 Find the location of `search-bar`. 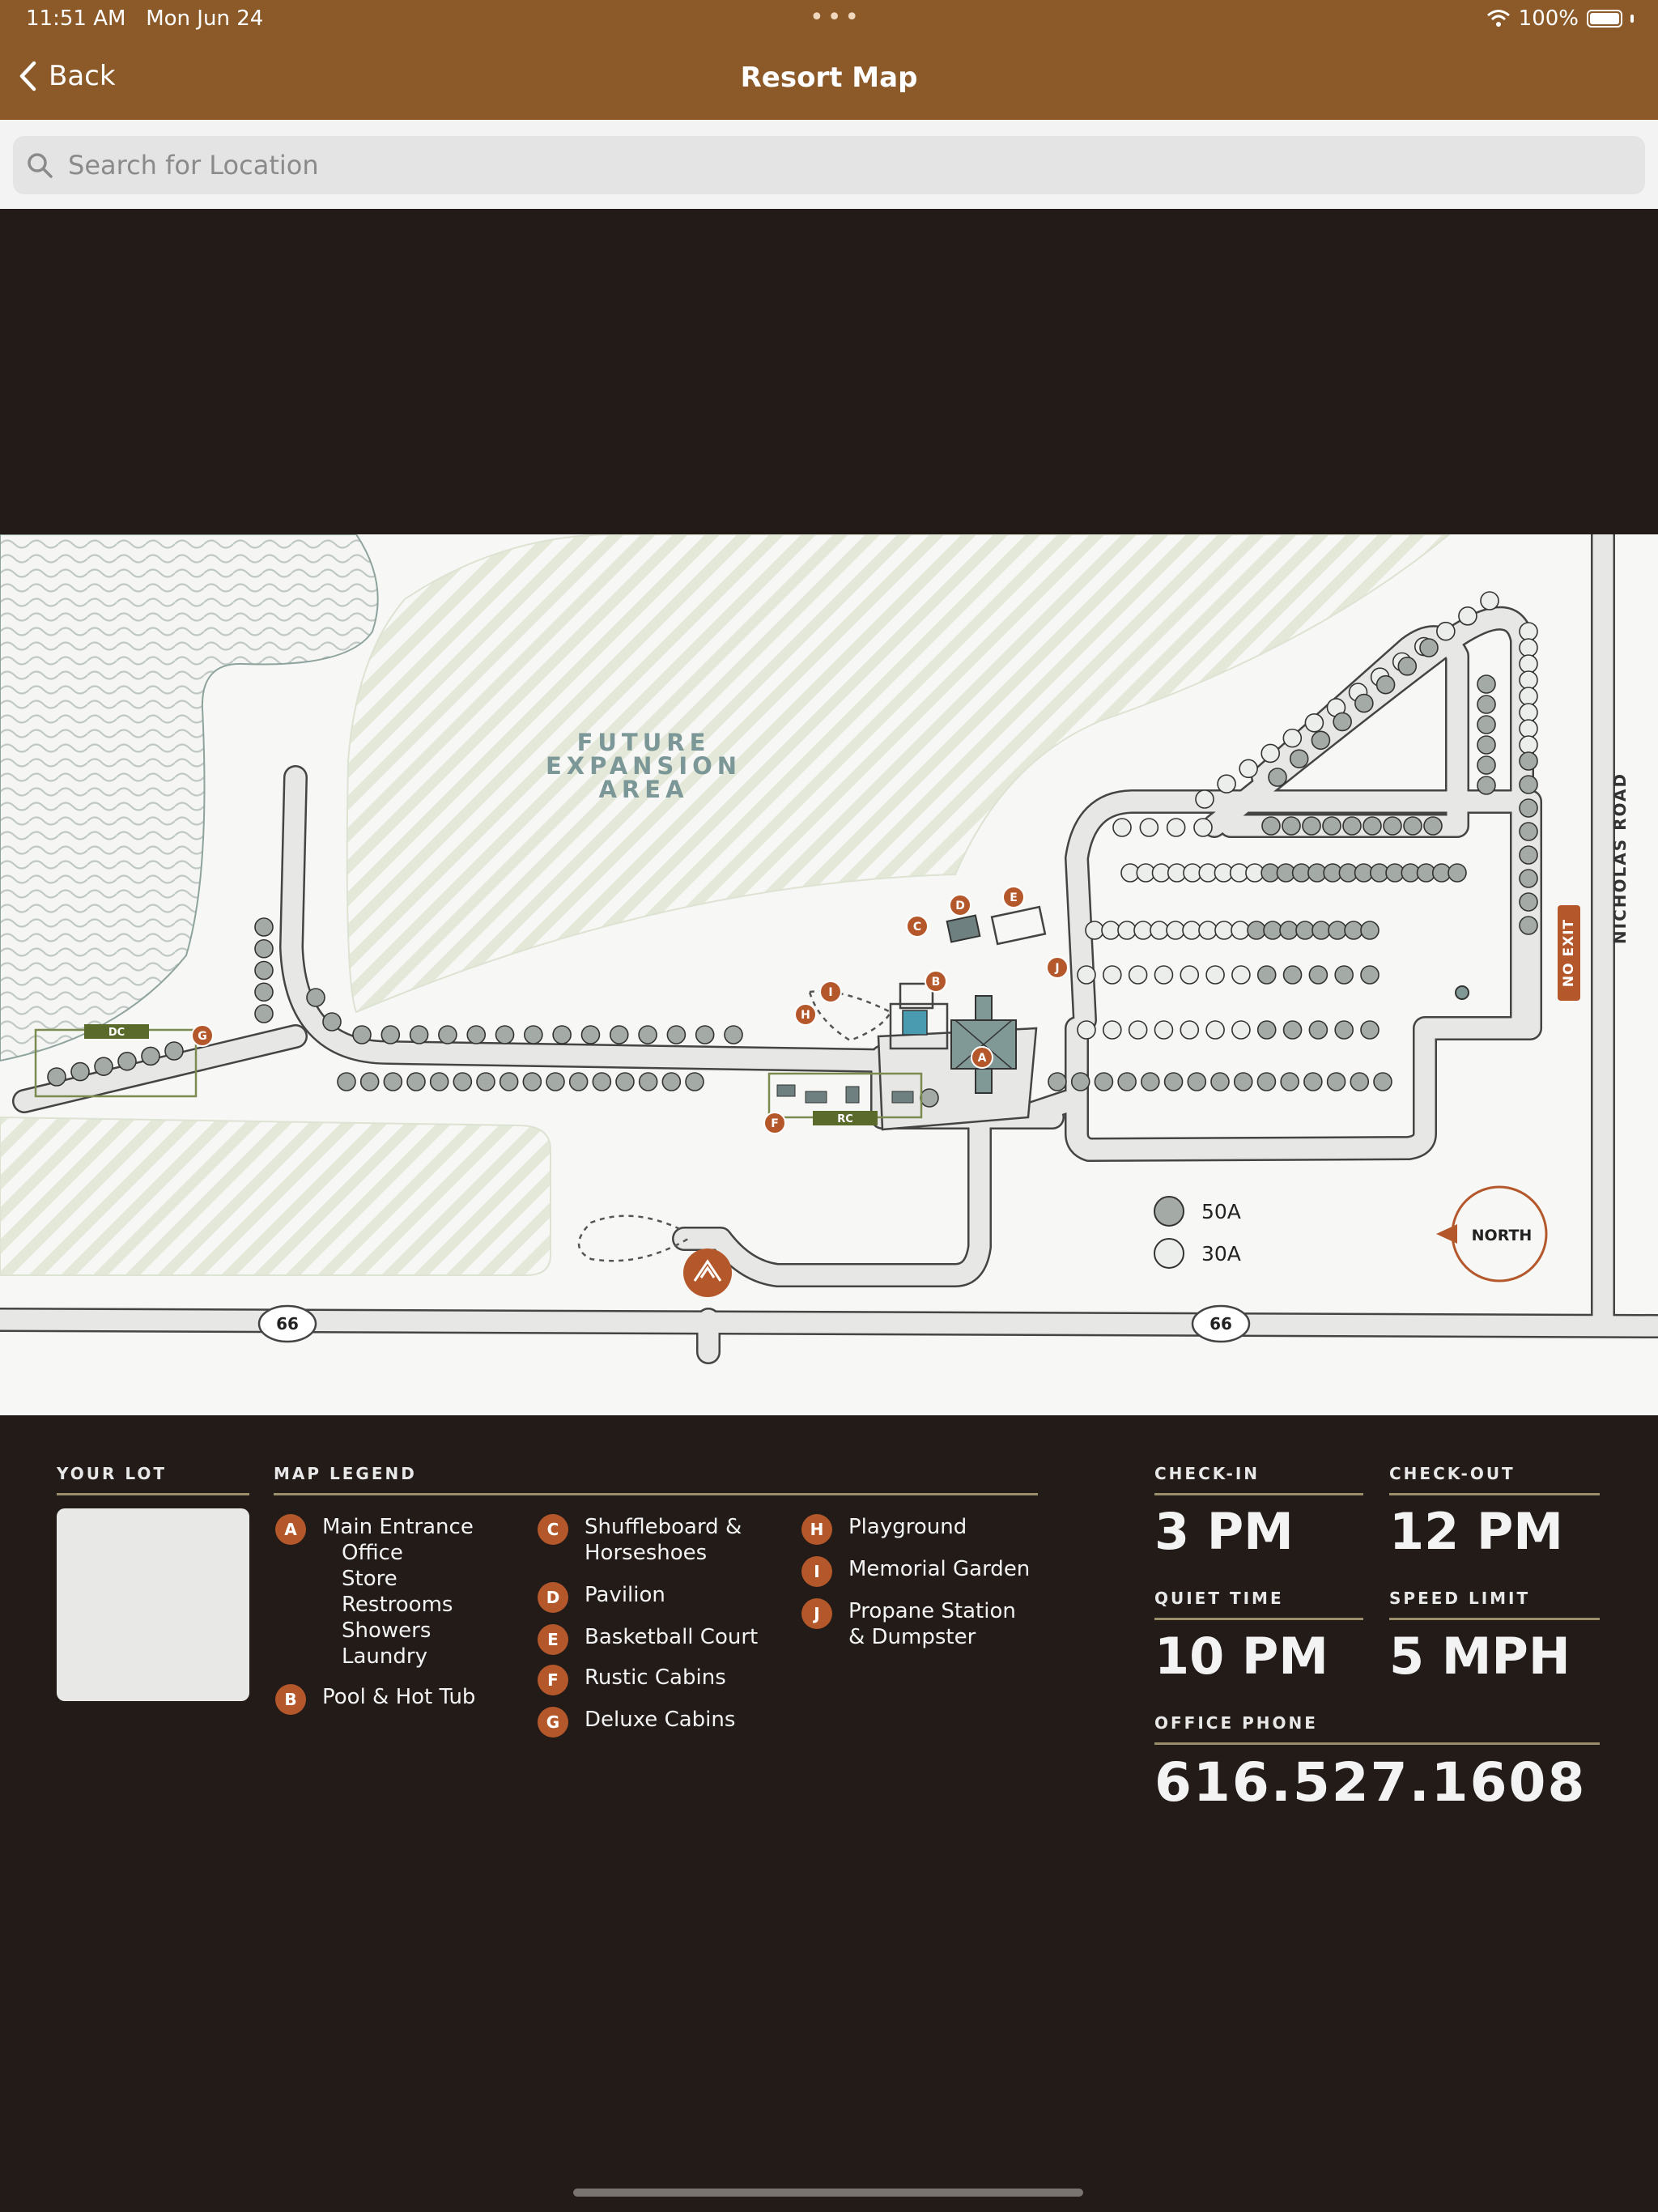

search-bar is located at coordinates (829, 165).